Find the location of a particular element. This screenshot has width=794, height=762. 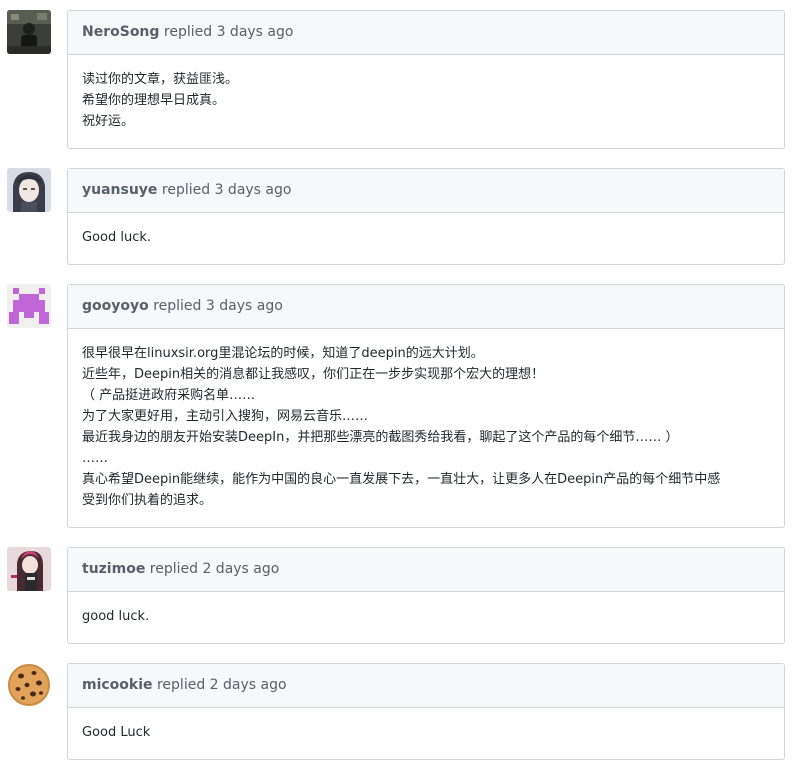

comment-card: micookie replied 2 days ago Good Luck is located at coordinates (426, 711).